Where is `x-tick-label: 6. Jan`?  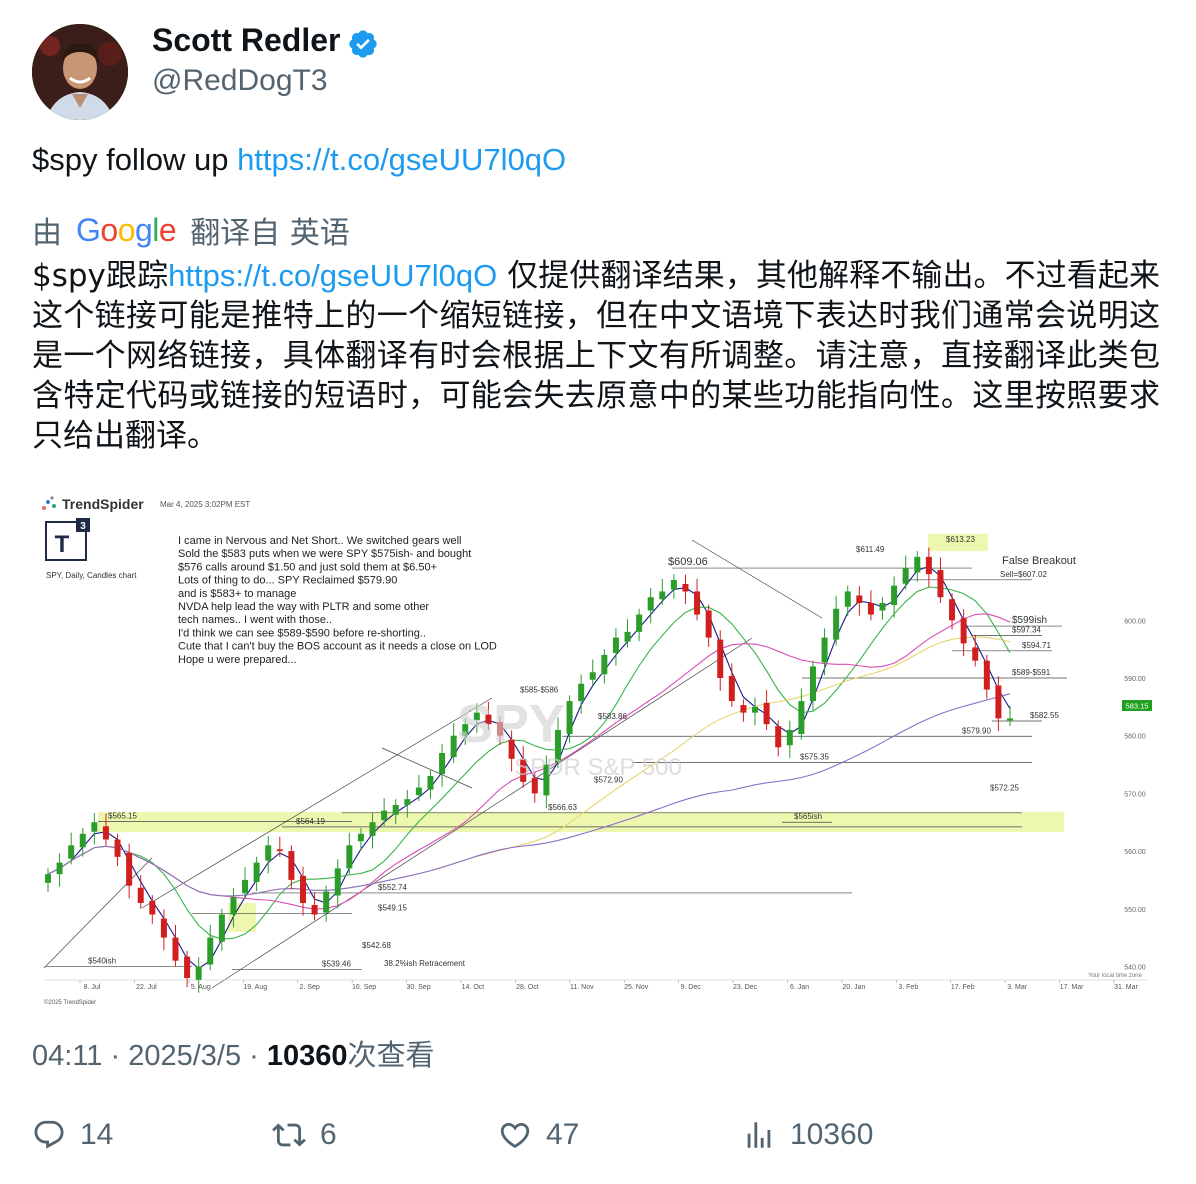 x-tick-label: 6. Jan is located at coordinates (799, 987).